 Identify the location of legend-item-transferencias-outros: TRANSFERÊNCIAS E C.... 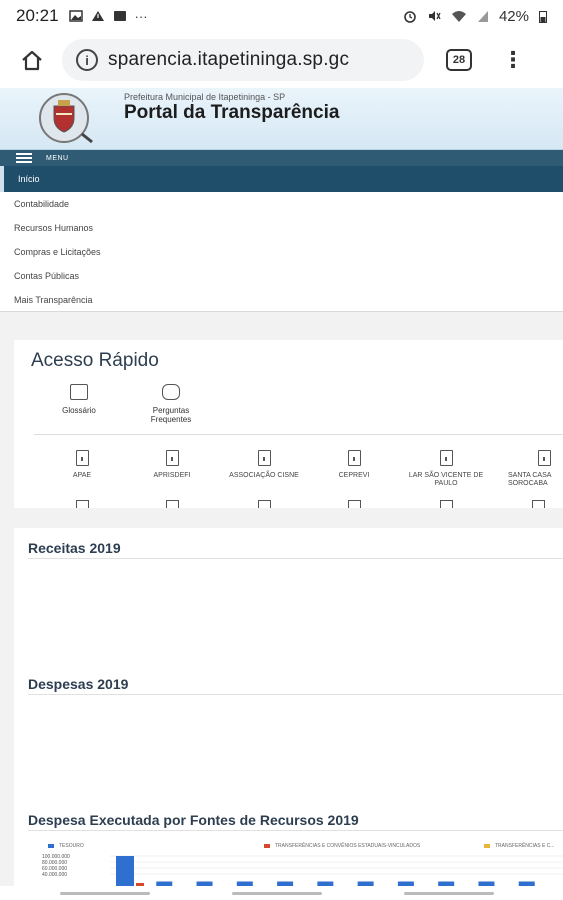
(523, 846).